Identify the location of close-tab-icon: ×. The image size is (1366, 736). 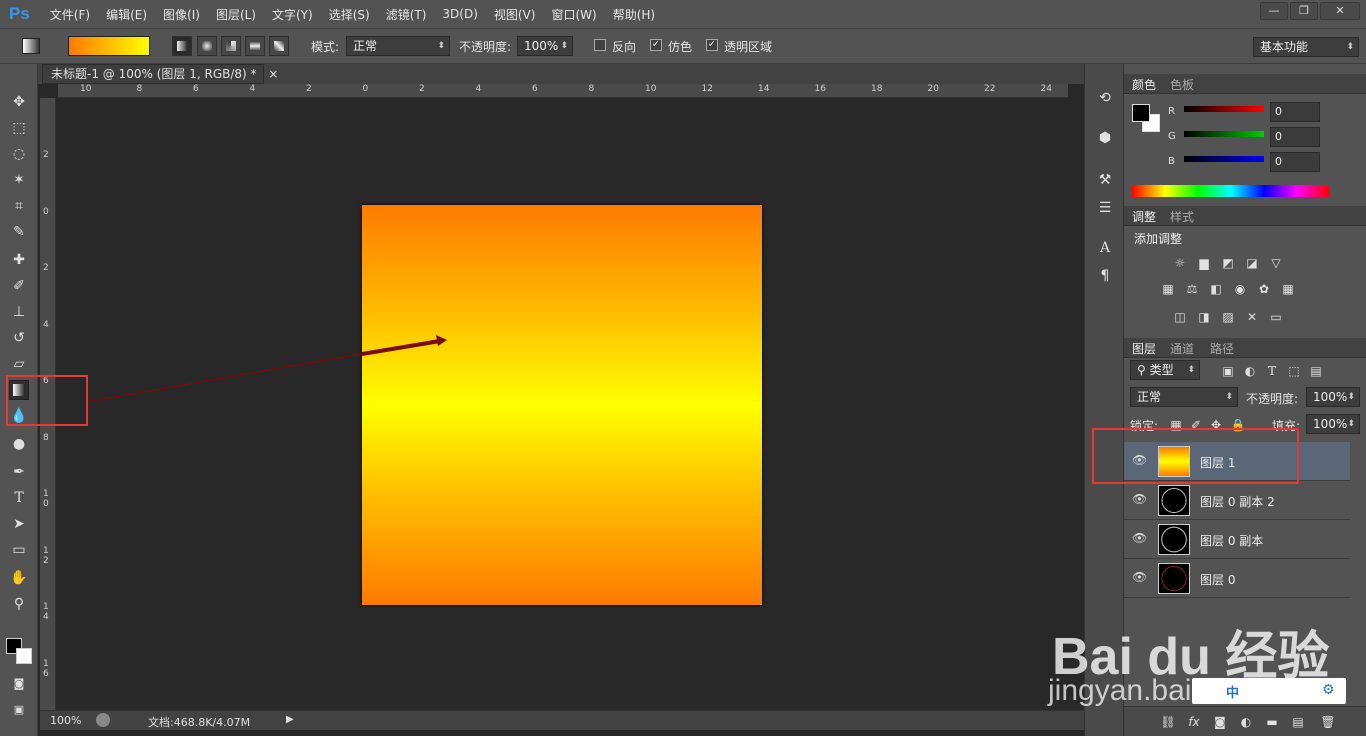
(273, 74).